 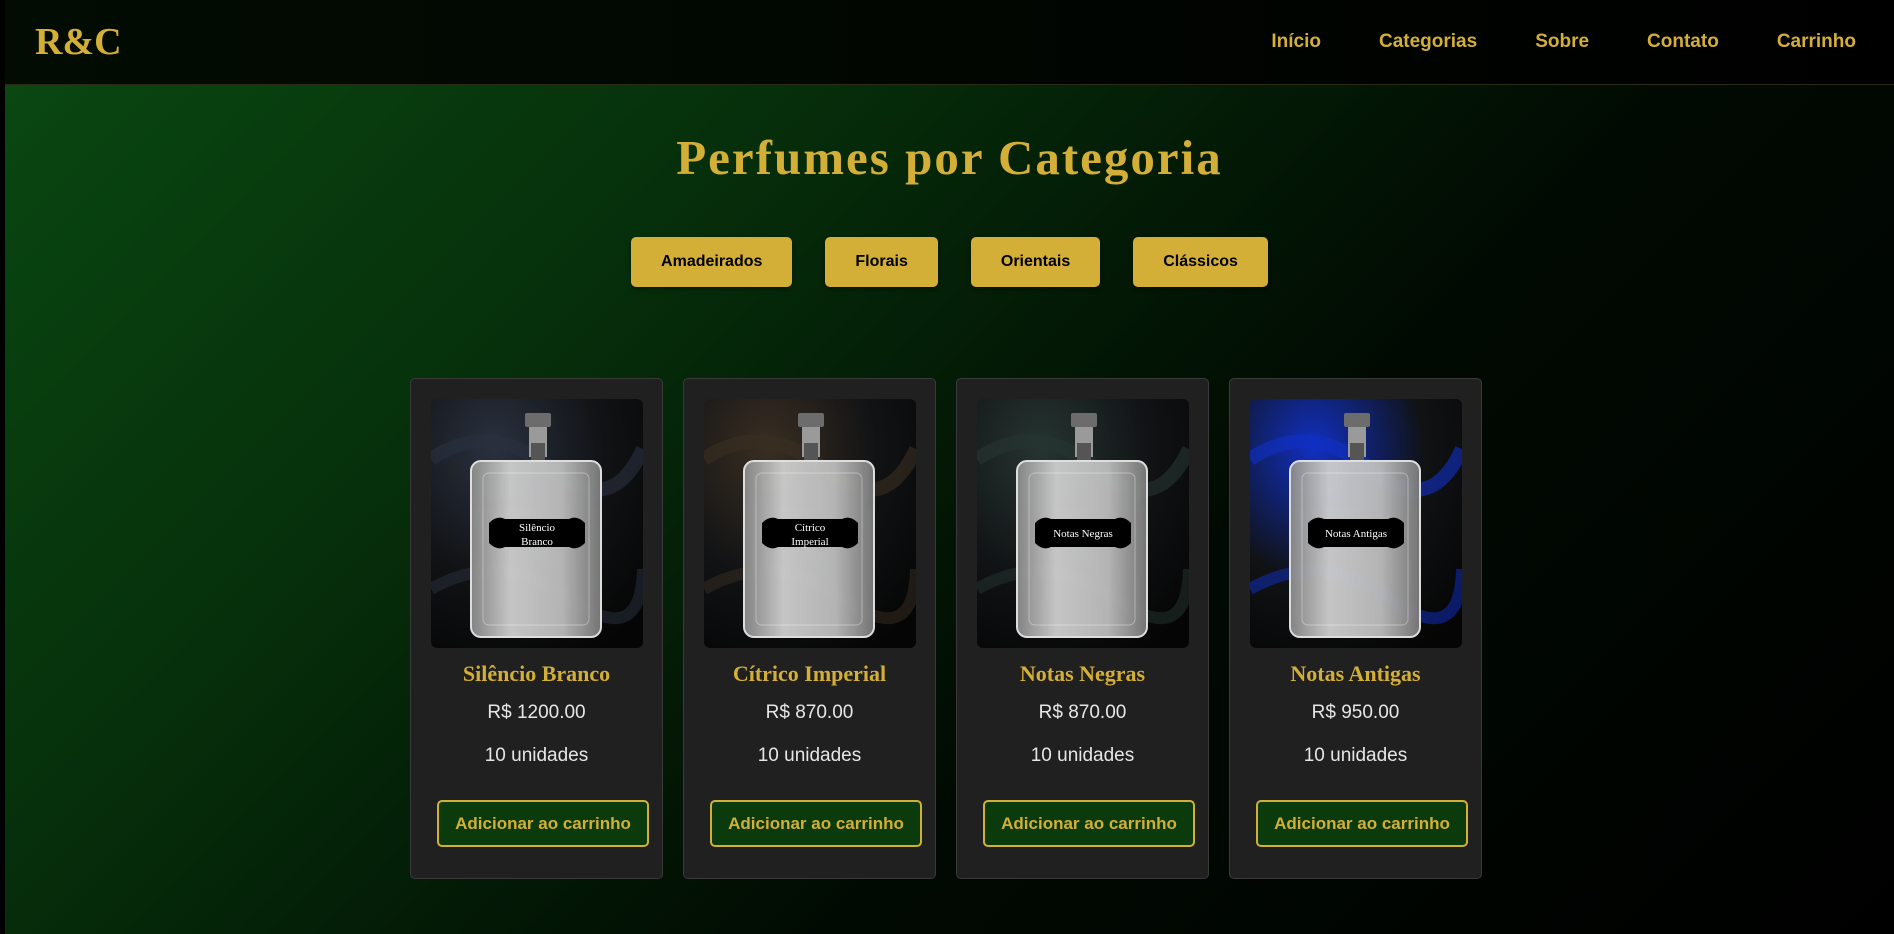 What do you see at coordinates (1035, 262) in the screenshot?
I see `filter-orientais-button: Orientais` at bounding box center [1035, 262].